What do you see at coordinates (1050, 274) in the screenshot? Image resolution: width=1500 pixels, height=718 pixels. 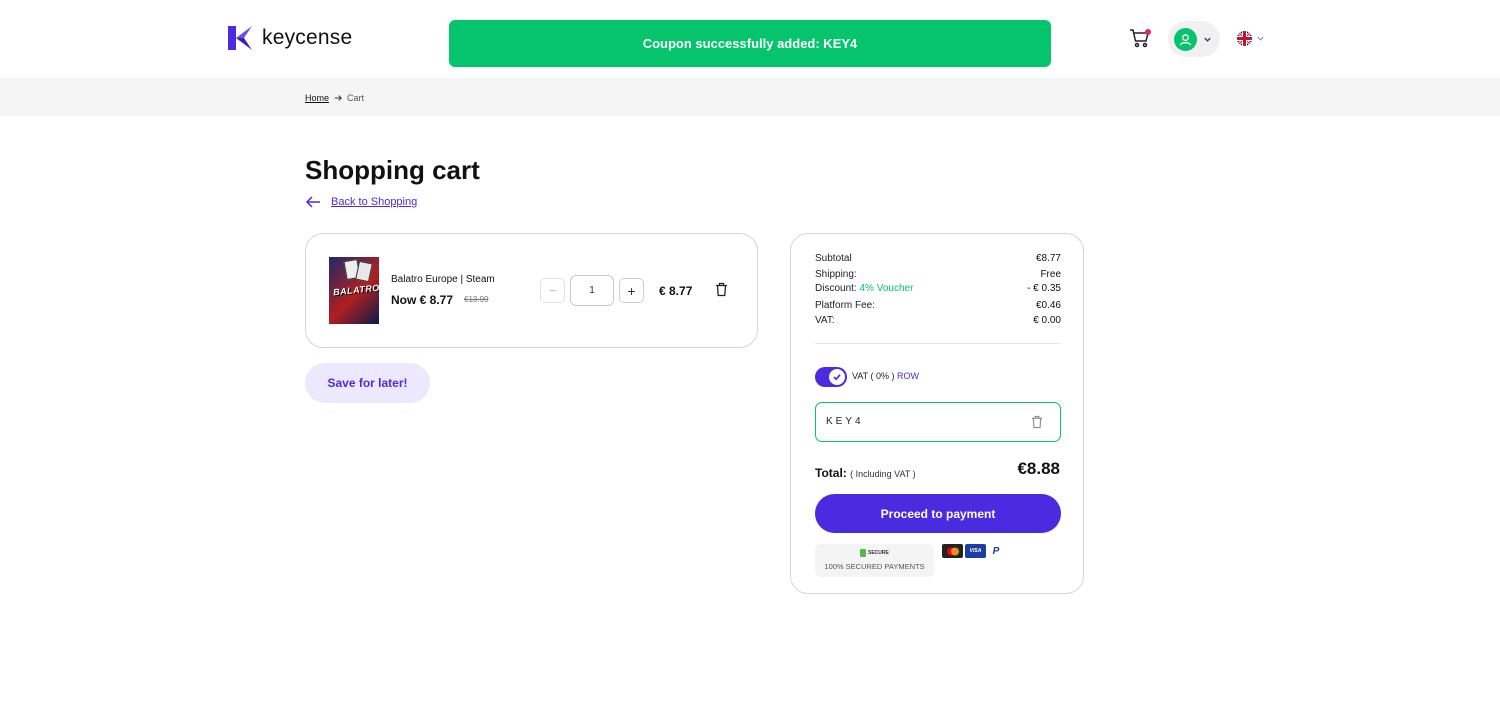 I see `shipping-value: Free` at bounding box center [1050, 274].